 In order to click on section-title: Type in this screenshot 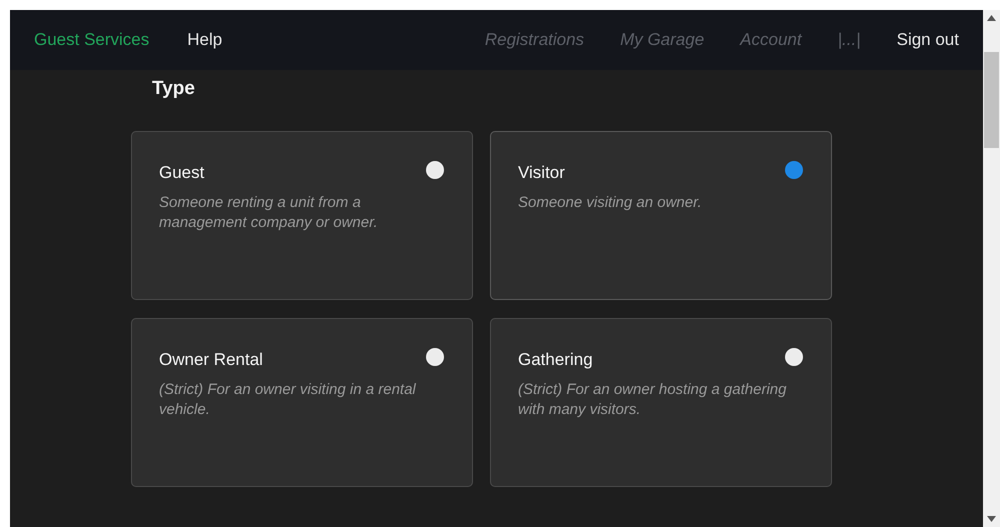, I will do `click(173, 89)`.